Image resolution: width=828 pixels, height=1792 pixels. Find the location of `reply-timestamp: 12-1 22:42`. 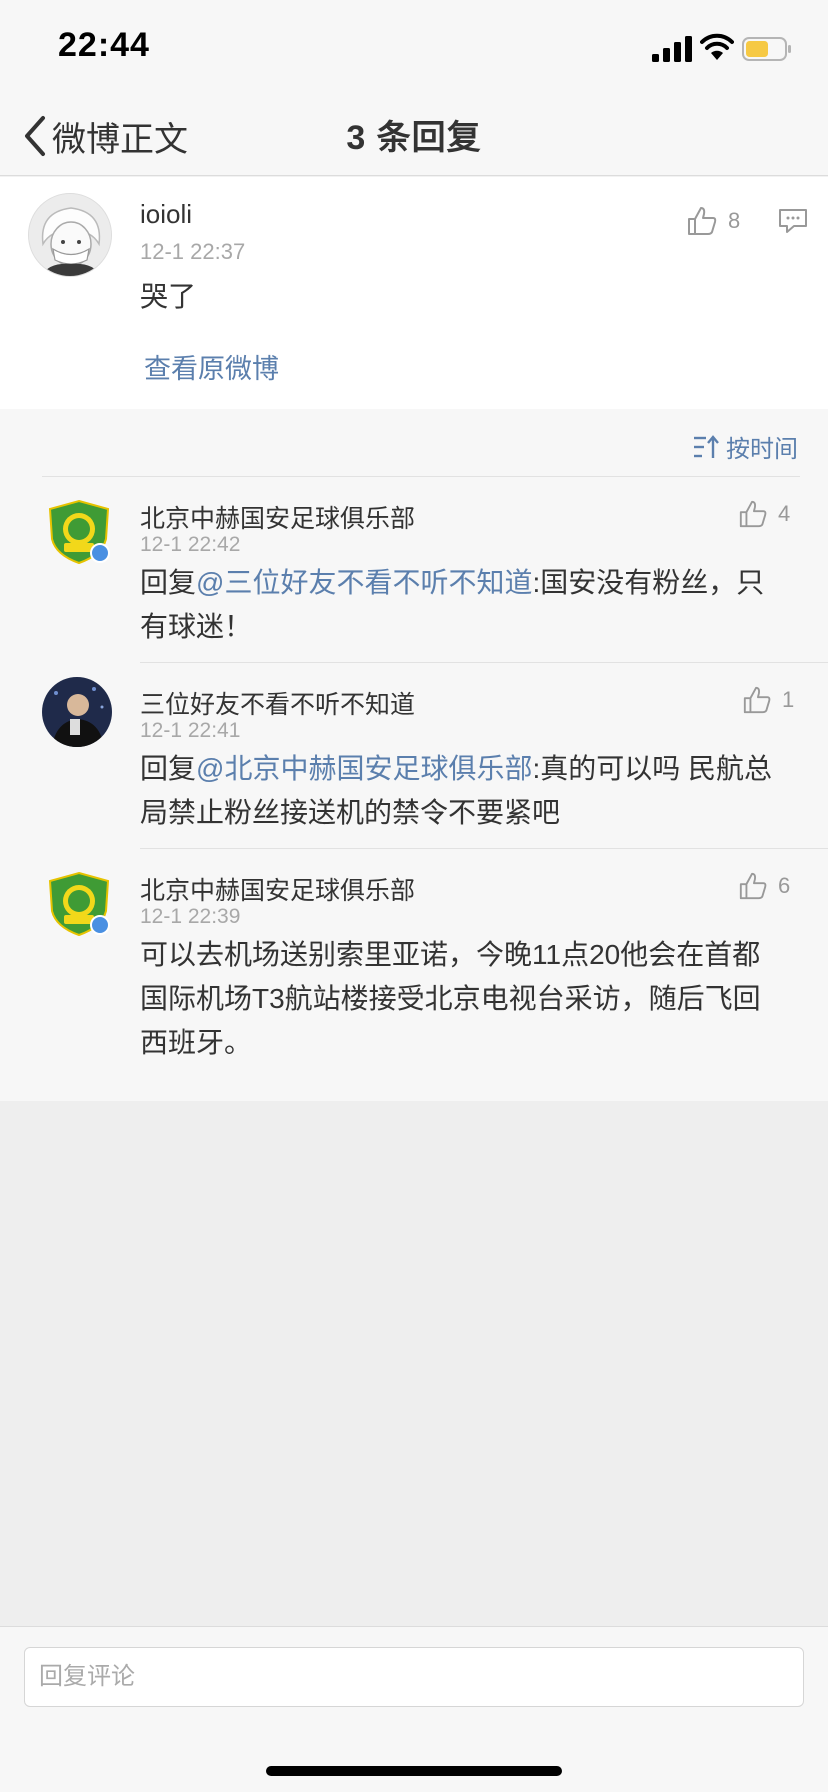

reply-timestamp: 12-1 22:42 is located at coordinates (190, 544).